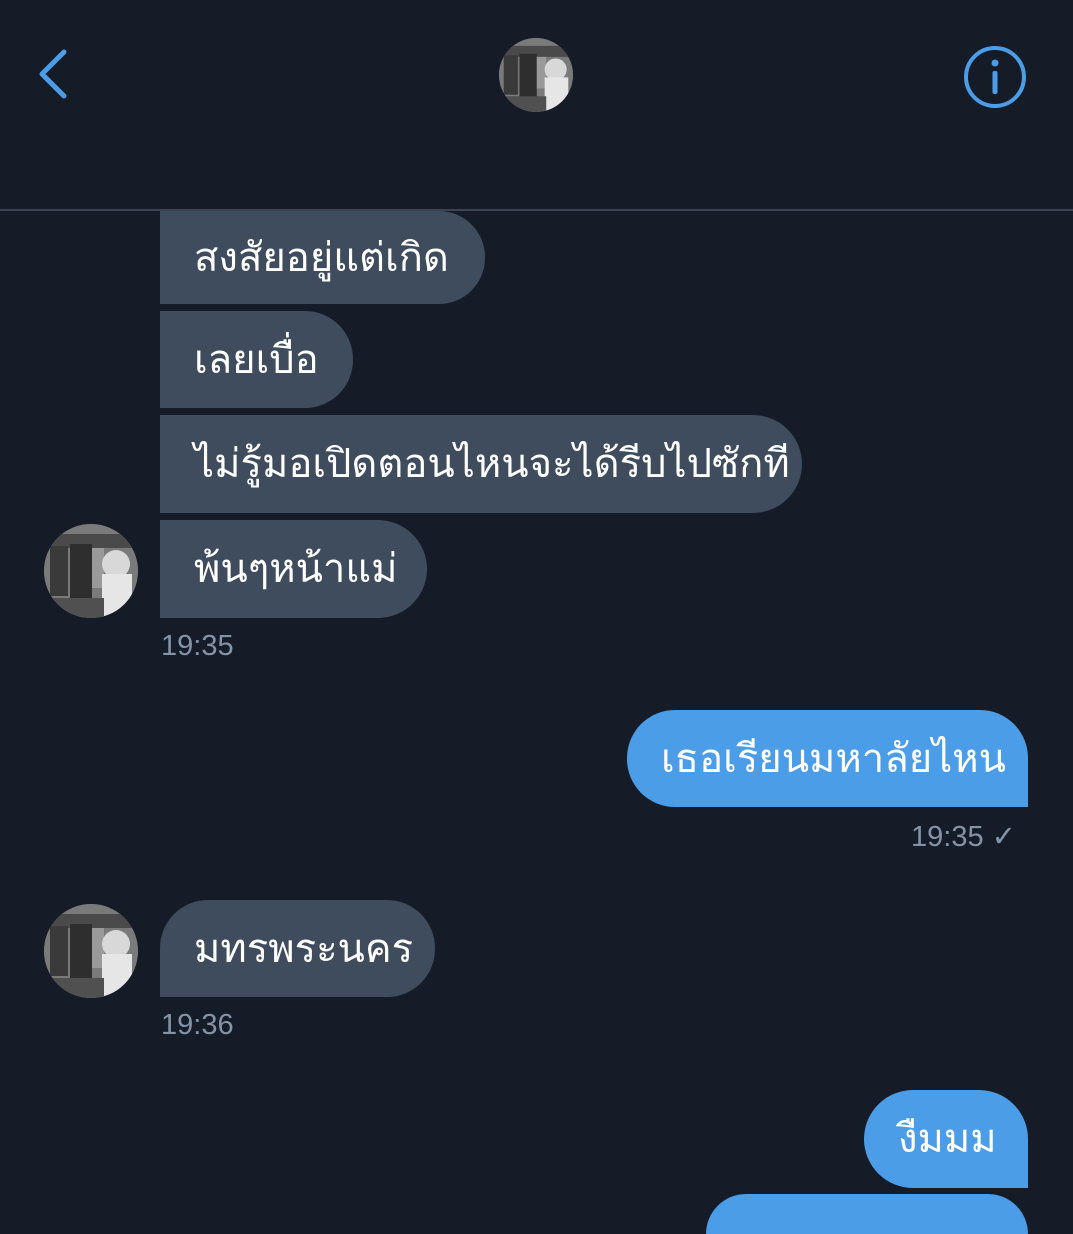 The width and height of the screenshot is (1073, 1234). What do you see at coordinates (947, 837) in the screenshot?
I see `timestamp-text: 19:35` at bounding box center [947, 837].